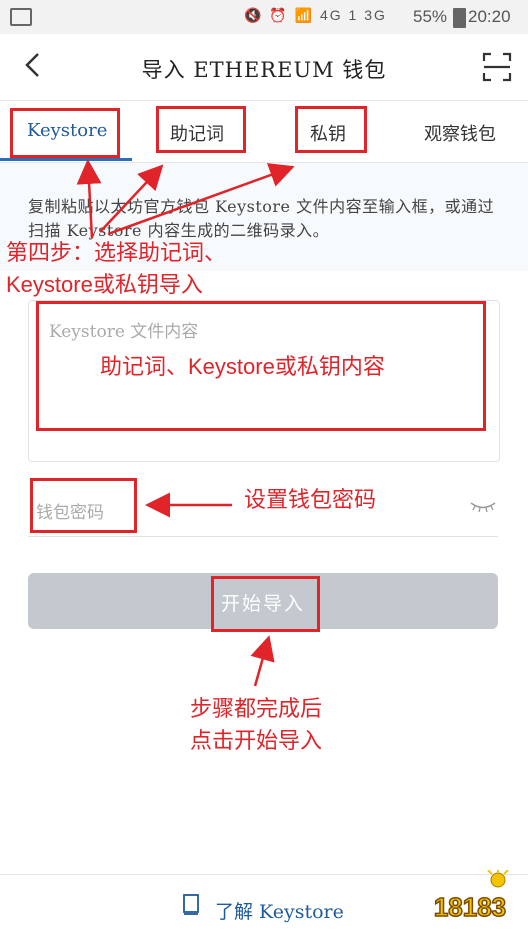 This screenshot has height=941, width=528. I want to click on battery-icon, so click(459, 18).